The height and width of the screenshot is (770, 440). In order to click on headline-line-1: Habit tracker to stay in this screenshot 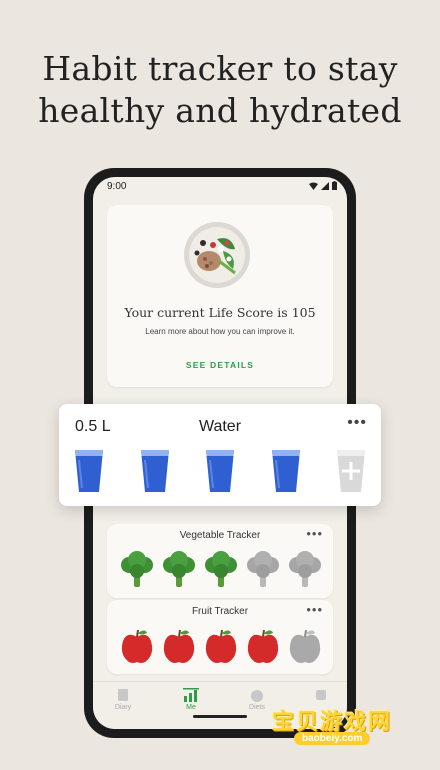, I will do `click(220, 68)`.